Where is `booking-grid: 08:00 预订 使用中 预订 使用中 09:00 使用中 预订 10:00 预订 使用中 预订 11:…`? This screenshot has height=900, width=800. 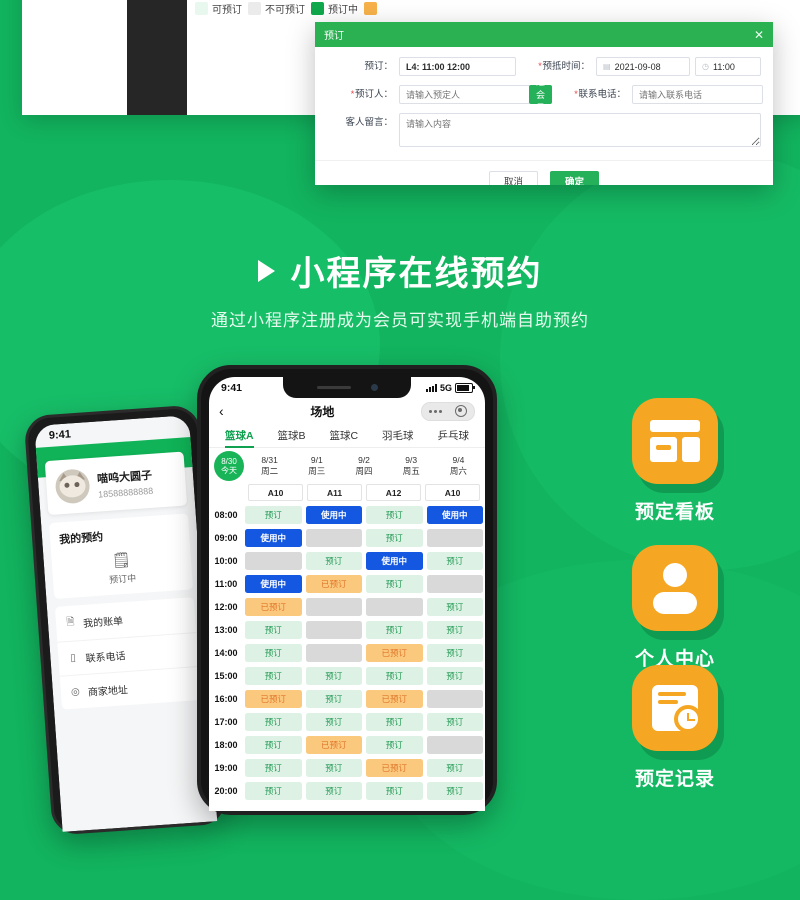 booking-grid: 08:00 预订 使用中 预订 使用中 09:00 使用中 预订 10:00 预订 使用中 预订 11:… is located at coordinates (347, 652).